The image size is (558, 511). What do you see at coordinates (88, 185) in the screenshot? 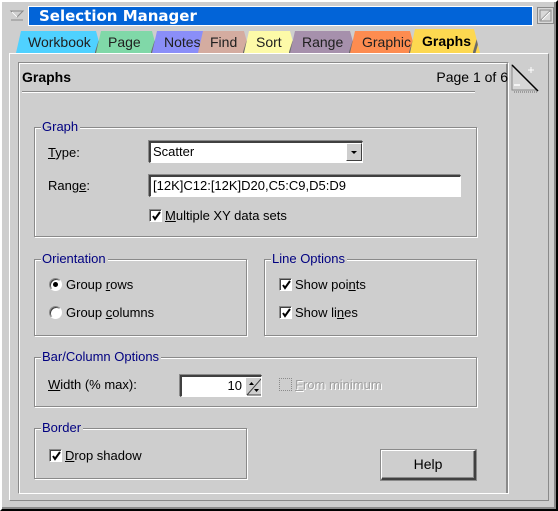
I see `range-label-colon: :` at bounding box center [88, 185].